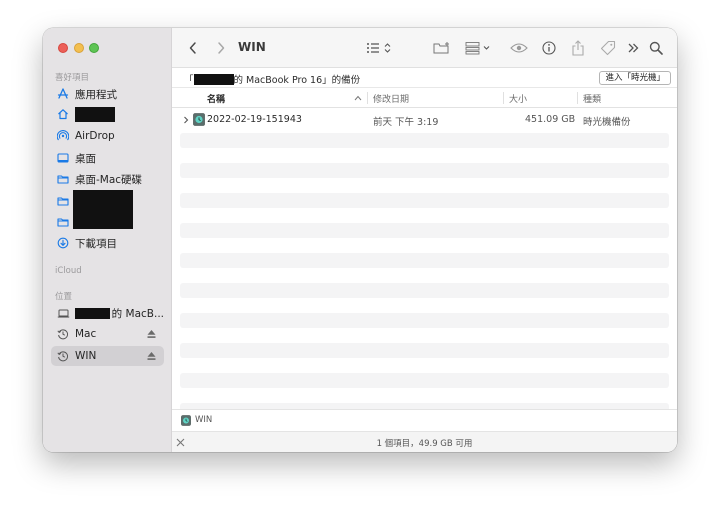 The width and height of the screenshot is (720, 509). I want to click on sidebar-item-desktop: 桌面, so click(107, 158).